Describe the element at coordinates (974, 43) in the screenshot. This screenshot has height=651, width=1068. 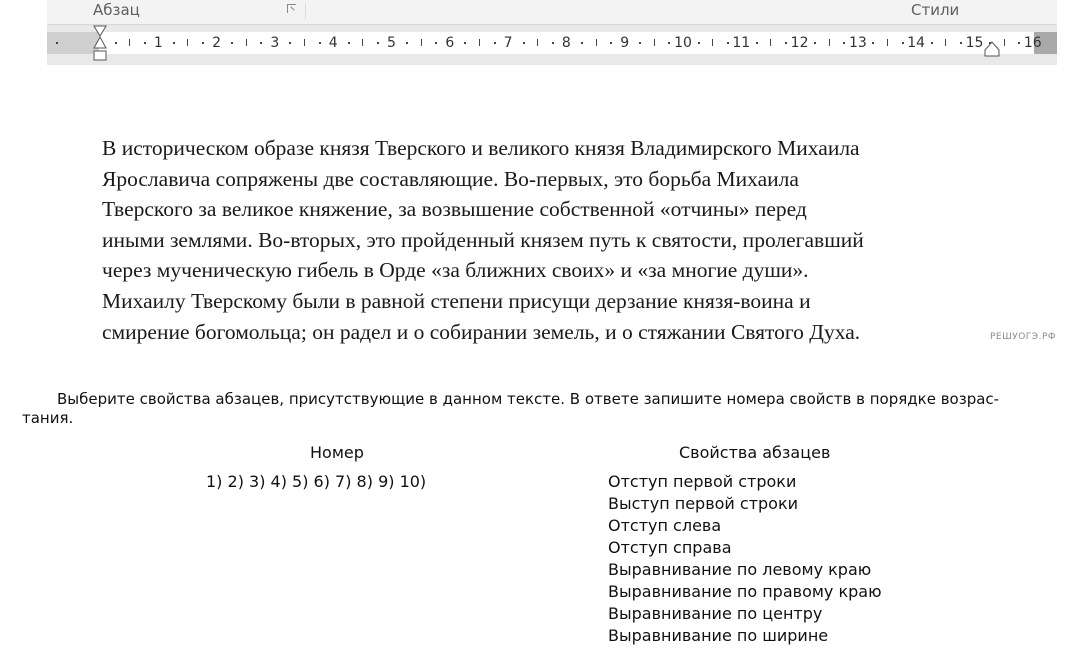
I see `ruler-number: 15` at that location.